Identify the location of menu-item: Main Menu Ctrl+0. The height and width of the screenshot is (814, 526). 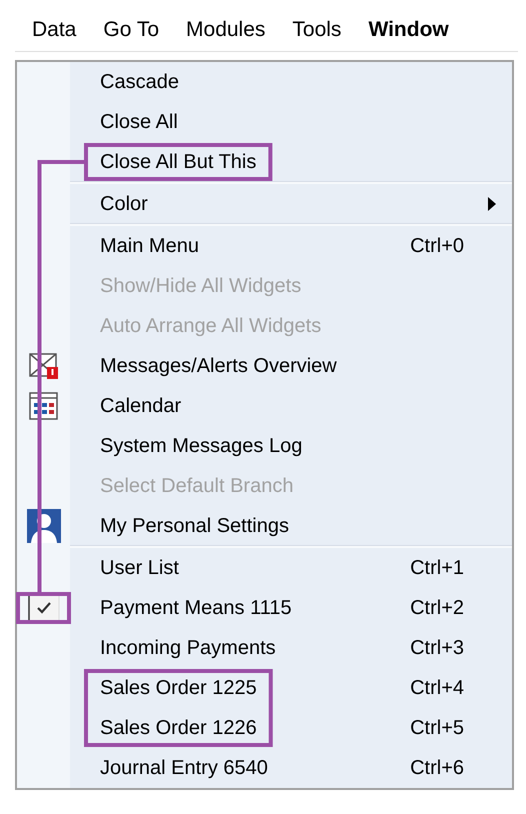
(264, 246).